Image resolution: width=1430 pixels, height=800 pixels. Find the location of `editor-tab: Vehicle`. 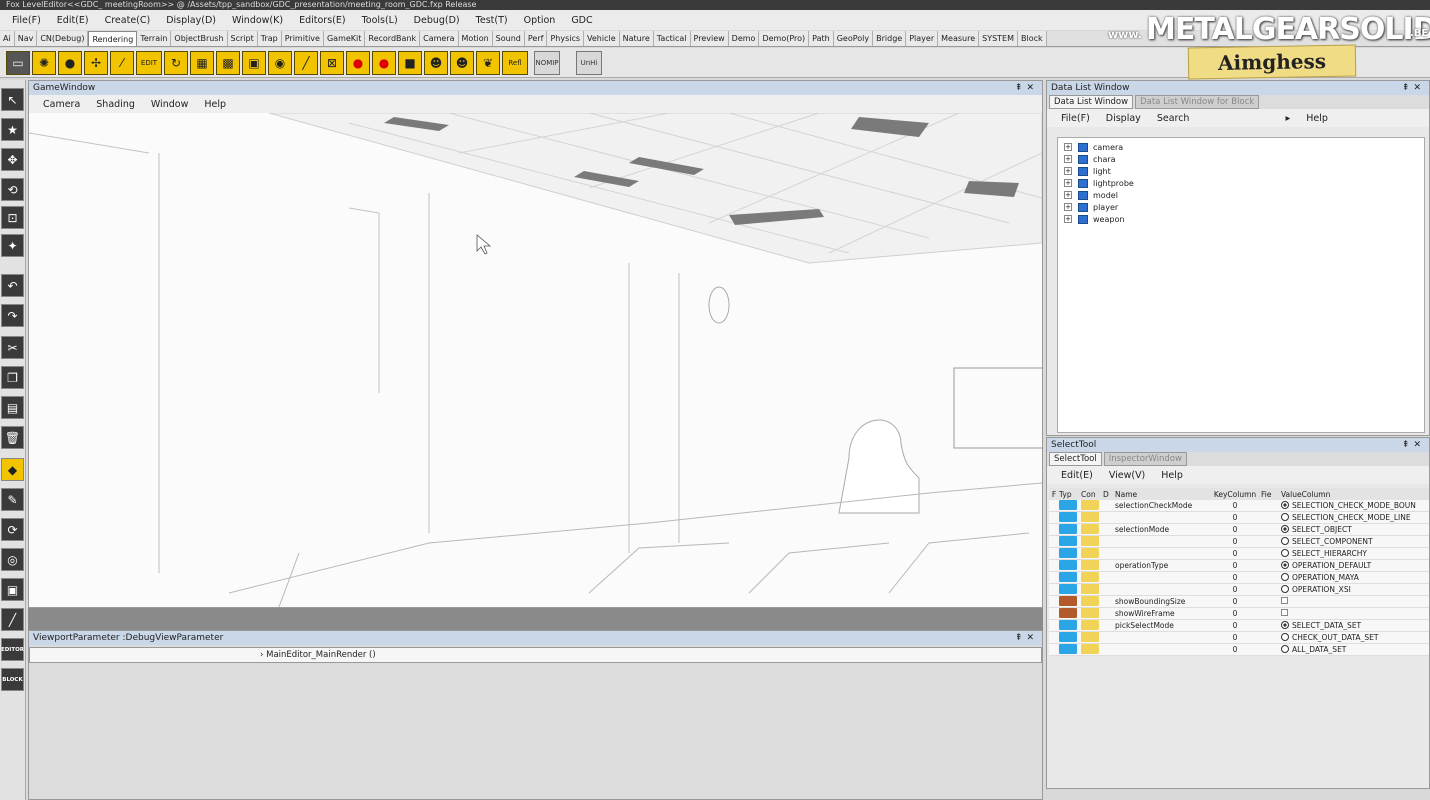

editor-tab: Vehicle is located at coordinates (602, 38).